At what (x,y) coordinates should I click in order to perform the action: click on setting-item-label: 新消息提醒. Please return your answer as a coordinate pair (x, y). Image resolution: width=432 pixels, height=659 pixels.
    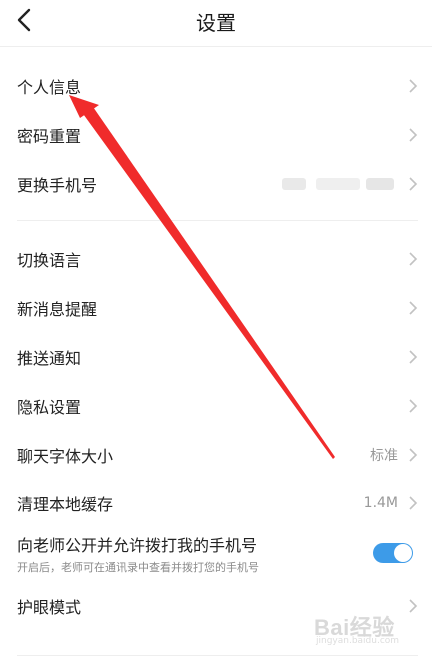
    Looking at the image, I should click on (57, 309).